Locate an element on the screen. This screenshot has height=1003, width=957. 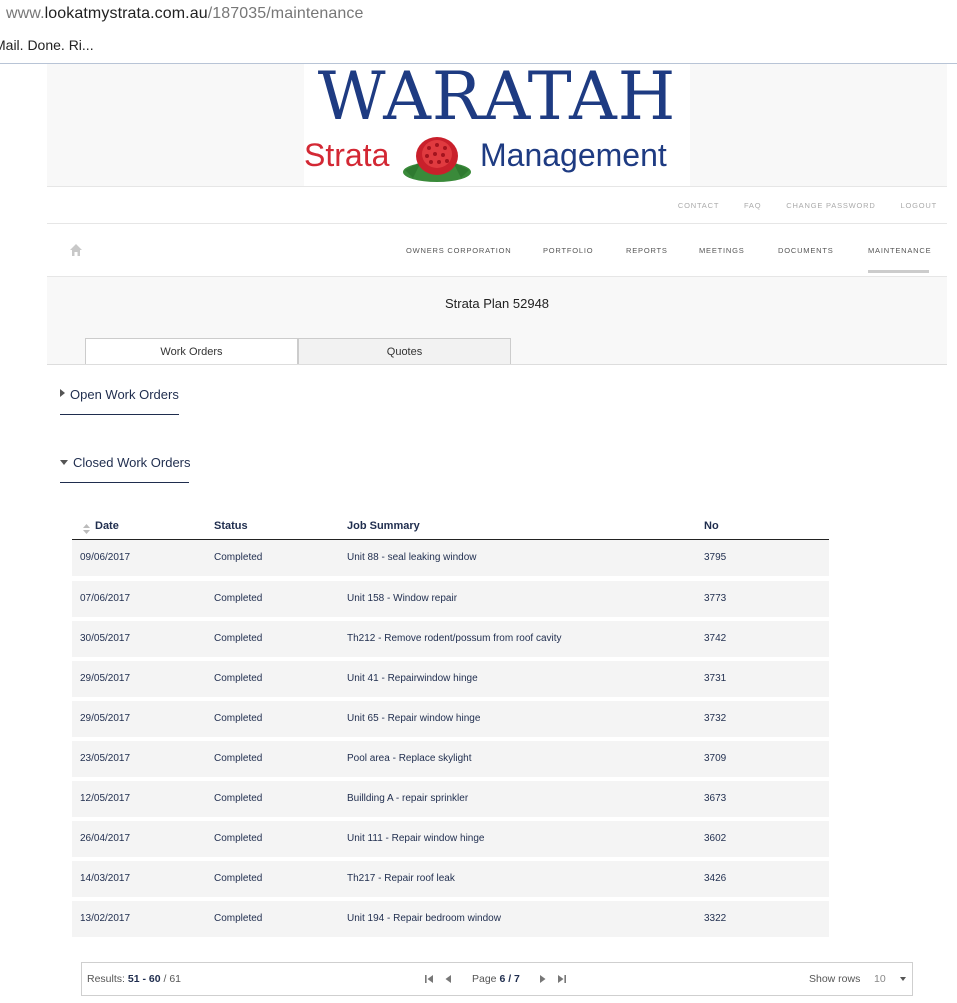
nav-maintenance: MAINTENANCE is located at coordinates (899, 250).